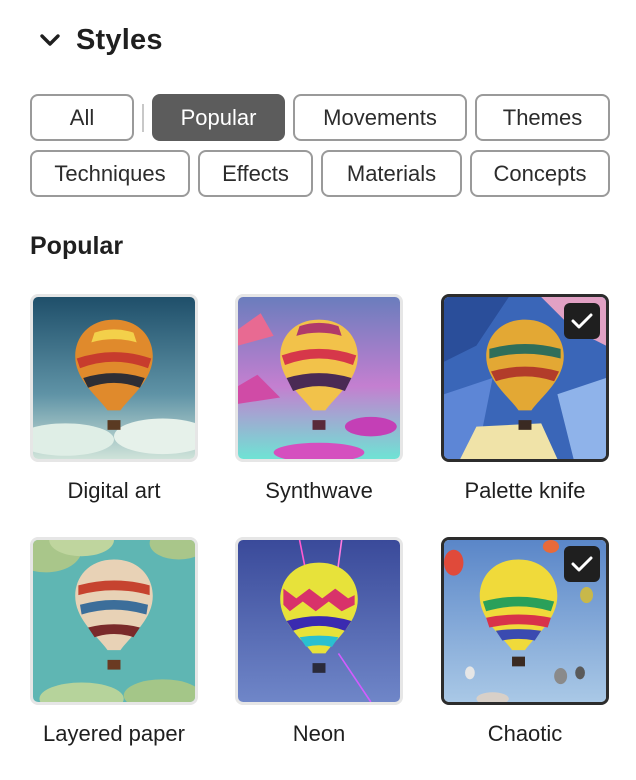 The image size is (636, 780). What do you see at coordinates (77, 246) in the screenshot?
I see `popular-section-title: Popular` at bounding box center [77, 246].